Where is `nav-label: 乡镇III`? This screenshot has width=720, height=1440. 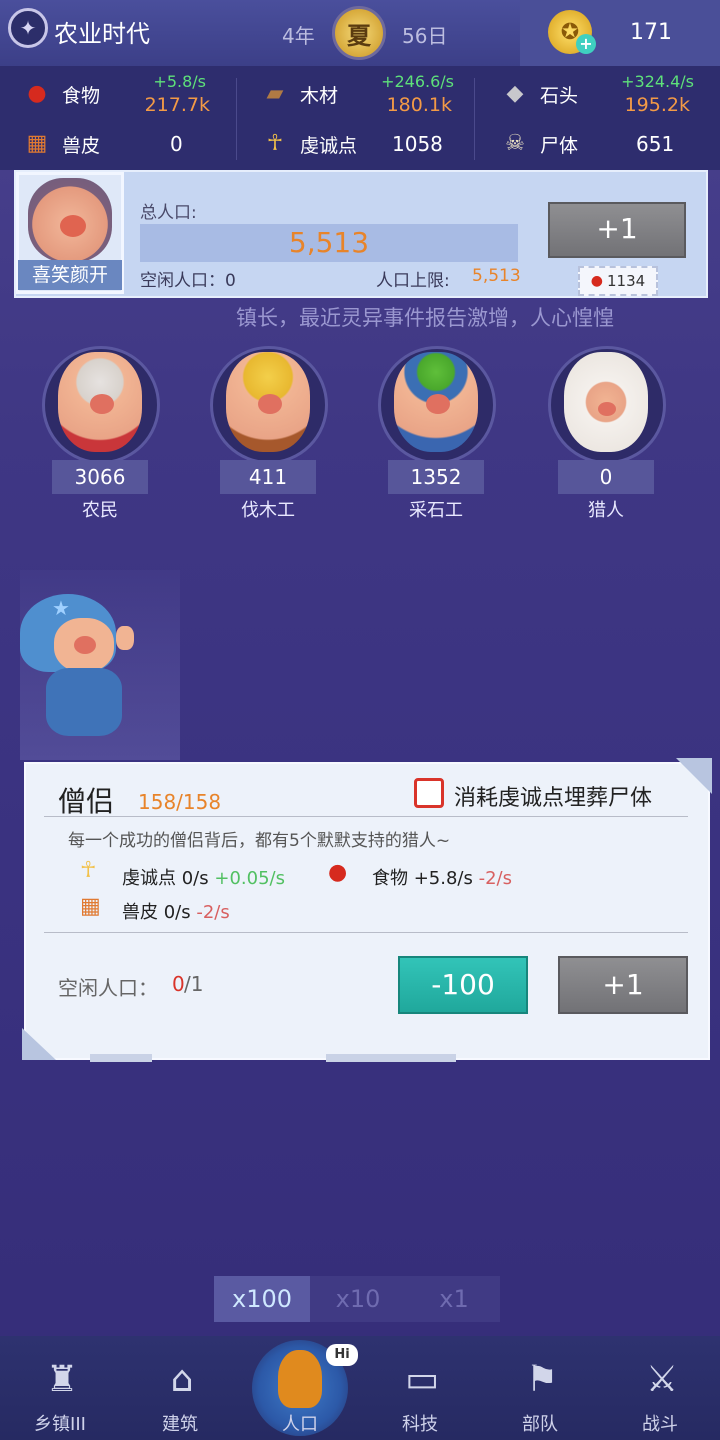 nav-label: 乡镇III is located at coordinates (60, 1424).